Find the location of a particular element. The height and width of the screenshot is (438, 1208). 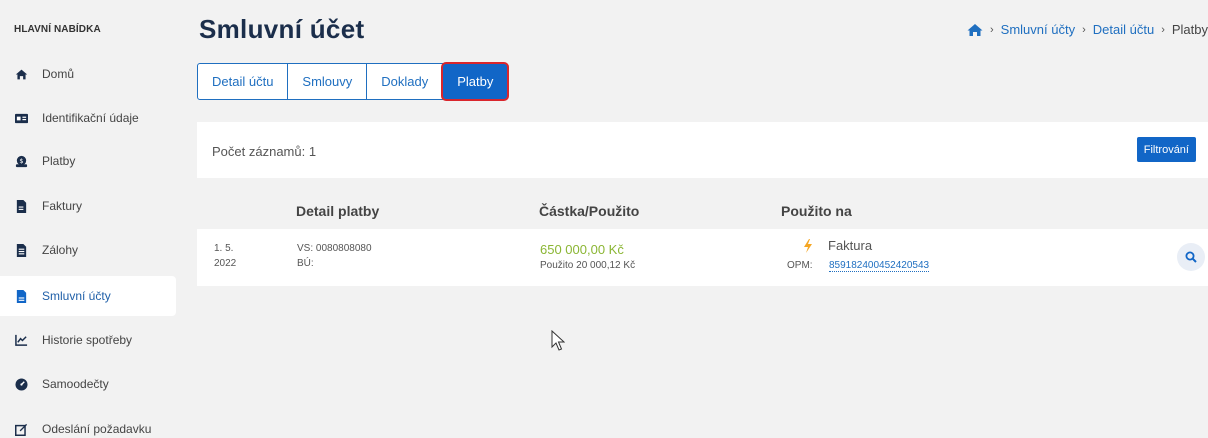

document-icon is located at coordinates (21, 250).